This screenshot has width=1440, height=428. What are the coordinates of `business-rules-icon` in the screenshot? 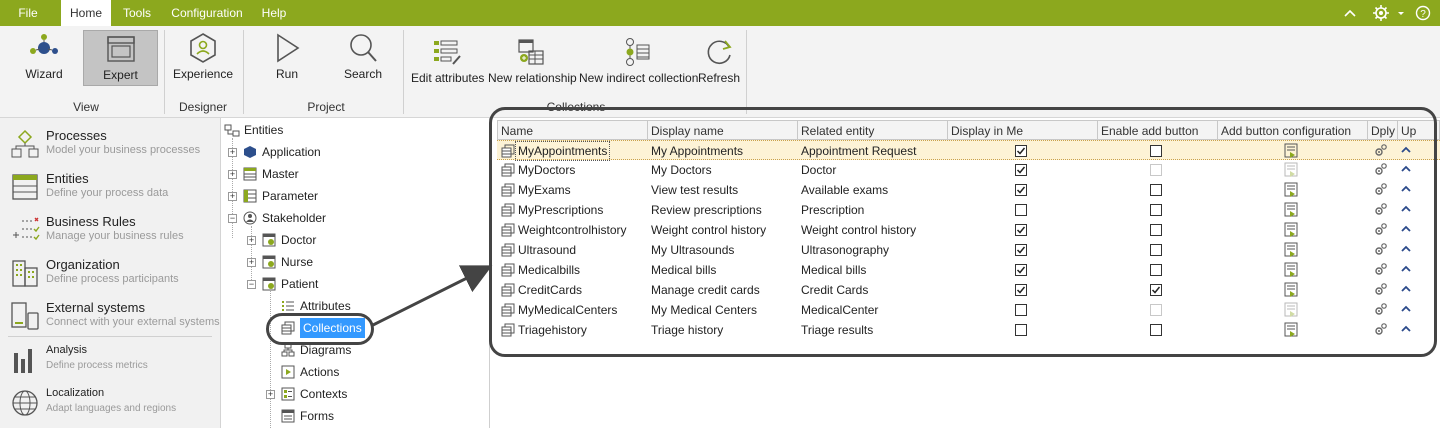 It's located at (25, 230).